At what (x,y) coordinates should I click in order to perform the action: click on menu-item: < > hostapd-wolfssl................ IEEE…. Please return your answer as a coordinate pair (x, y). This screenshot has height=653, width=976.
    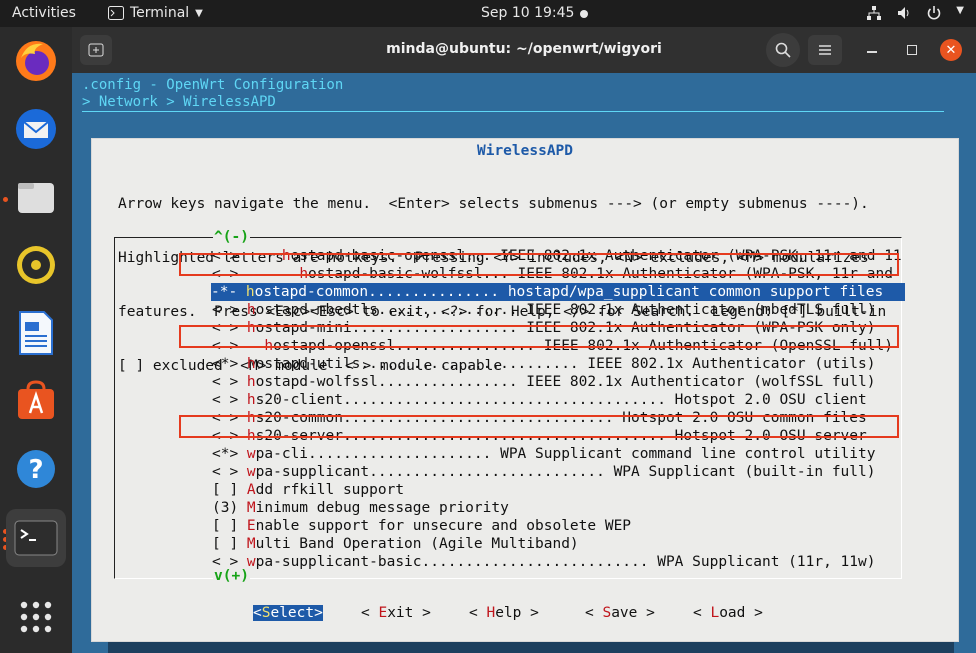
    Looking at the image, I should click on (543, 382).